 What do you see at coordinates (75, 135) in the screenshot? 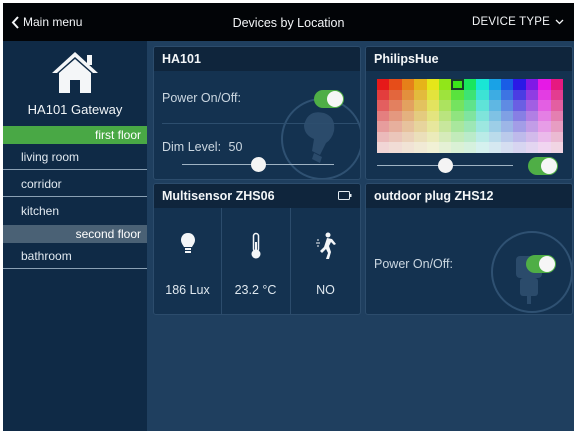
I see `floor-header-first: first floor` at bounding box center [75, 135].